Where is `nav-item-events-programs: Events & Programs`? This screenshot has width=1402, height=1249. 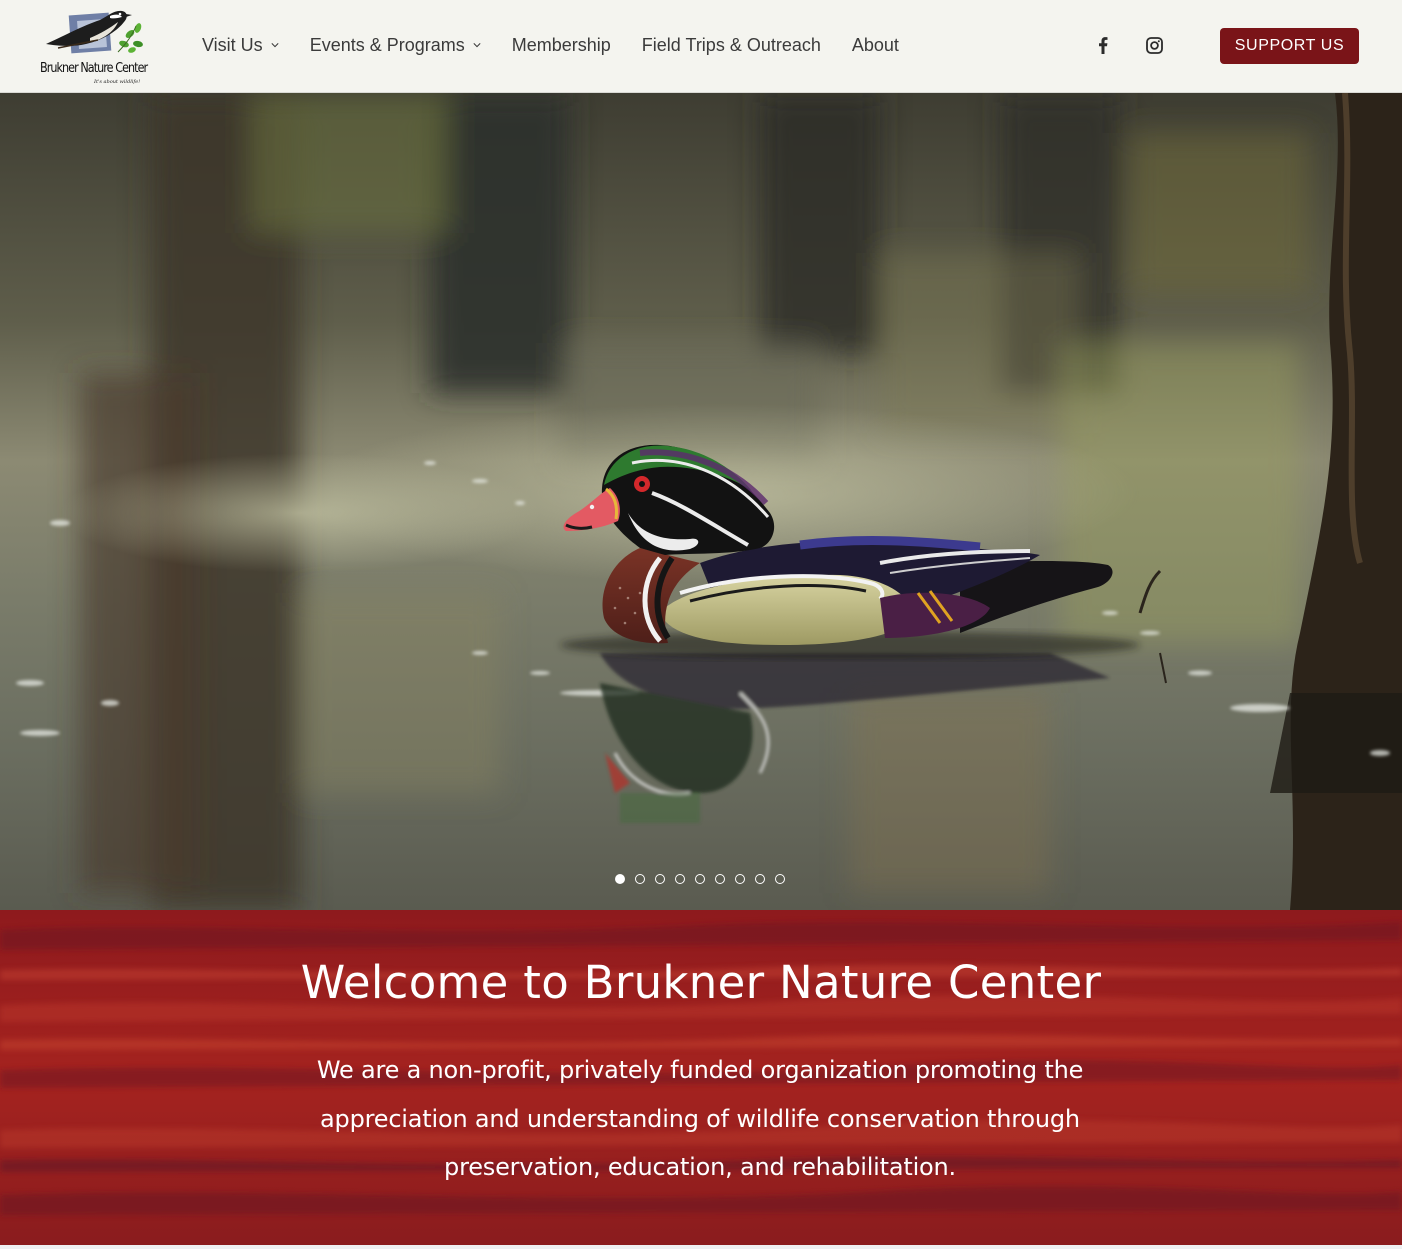
nav-item-events-programs: Events & Programs is located at coordinates (395, 45).